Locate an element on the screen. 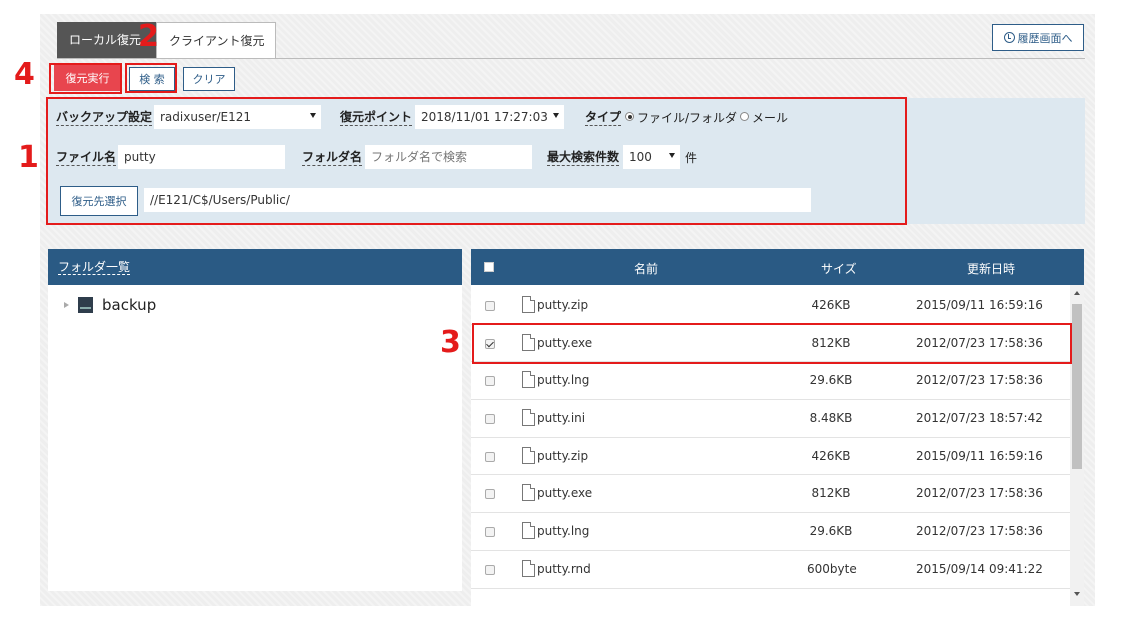 This screenshot has height=619, width=1127. table-row: putty.exe 812KB 2012/07/23 17:58:36 is located at coordinates (770, 494).